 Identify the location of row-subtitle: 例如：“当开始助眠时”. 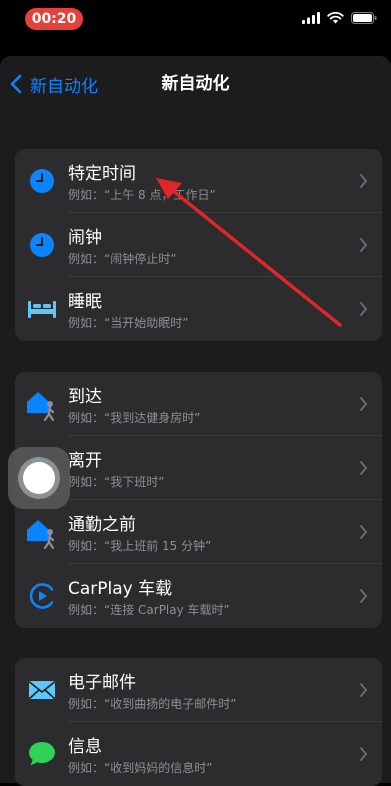
(128, 323).